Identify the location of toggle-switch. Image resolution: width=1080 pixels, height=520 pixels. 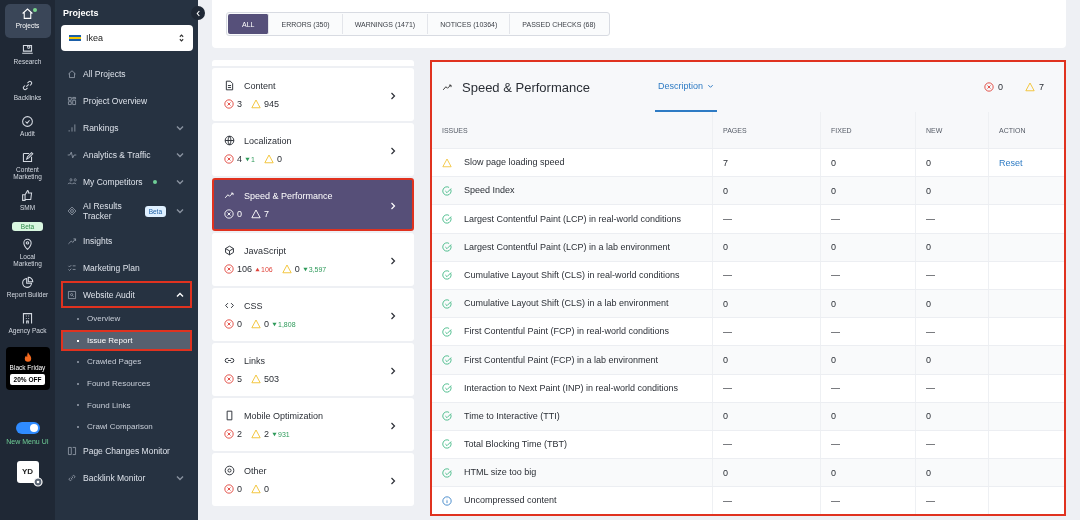
(27, 427).